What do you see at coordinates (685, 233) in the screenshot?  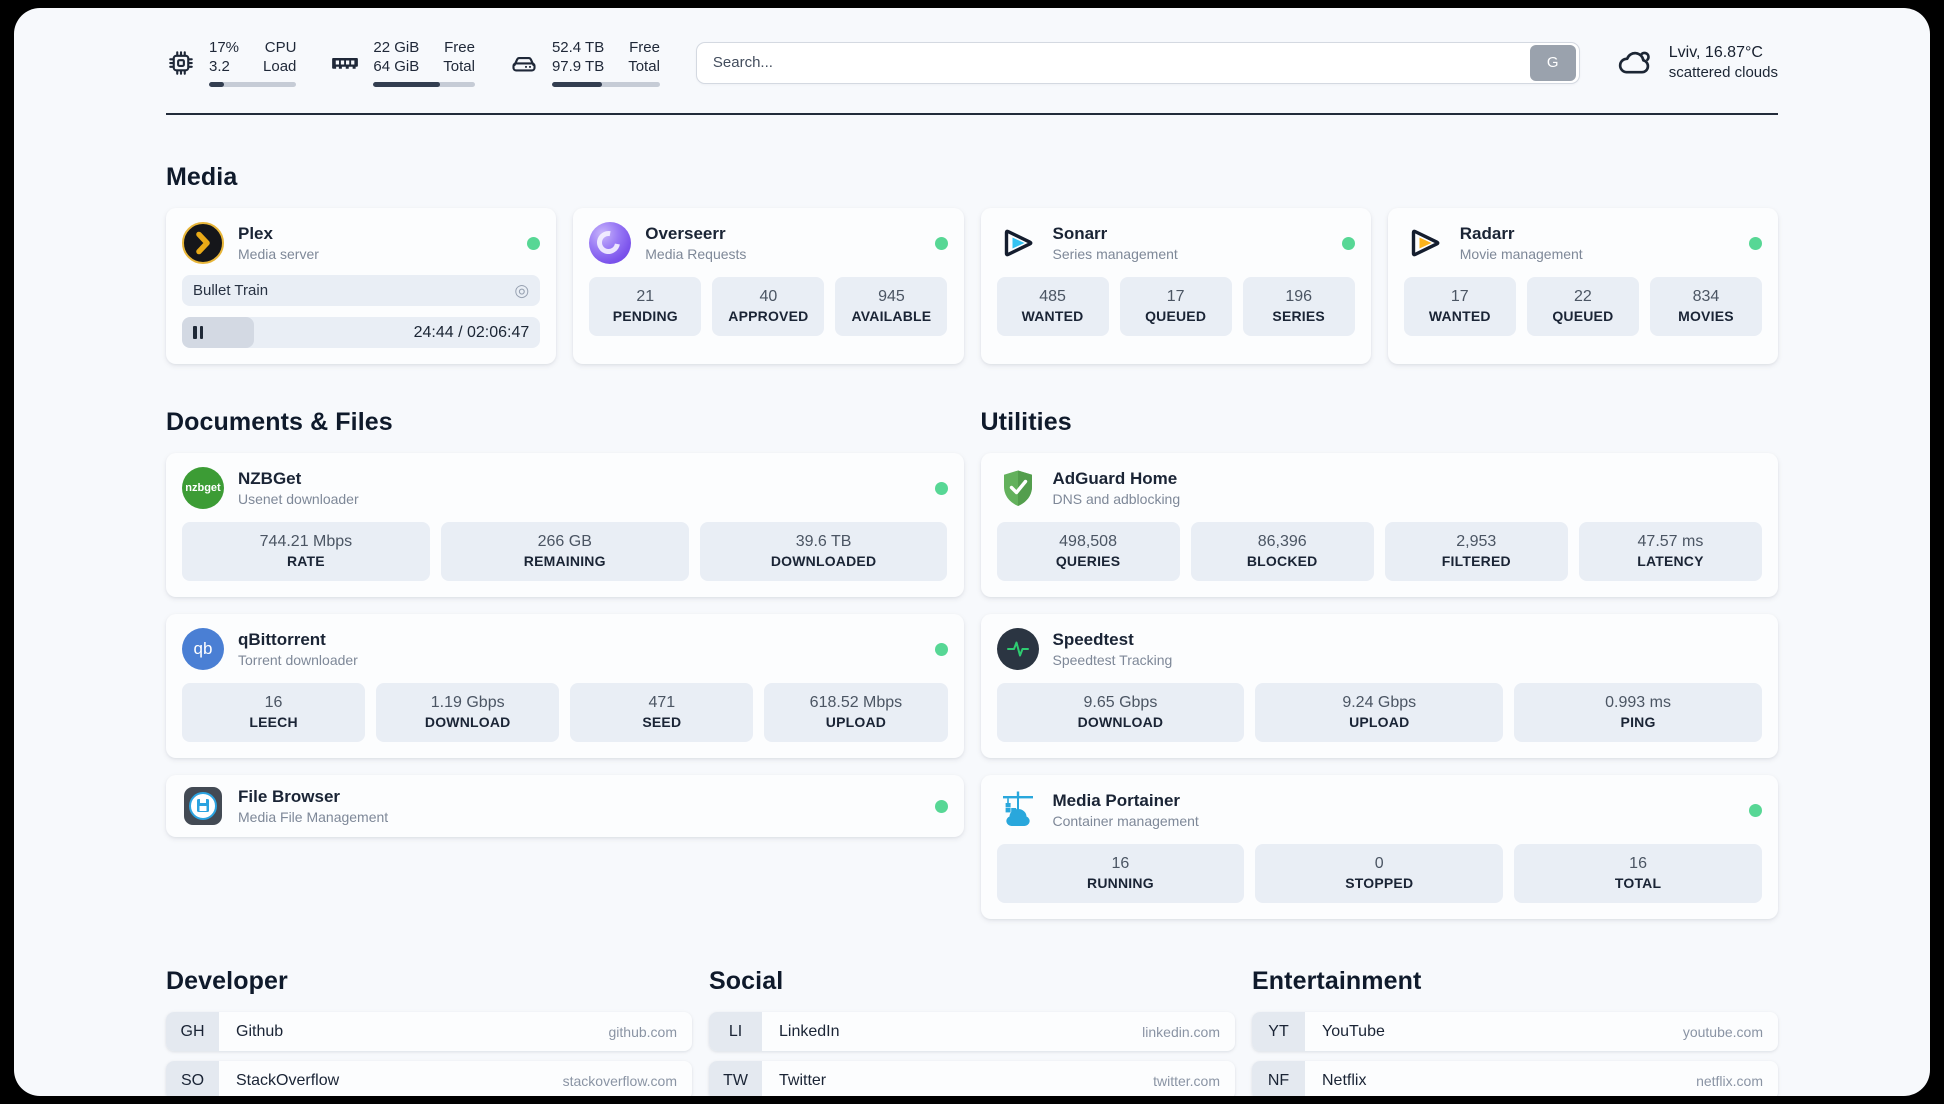 I see `service-name: Overseerr` at bounding box center [685, 233].